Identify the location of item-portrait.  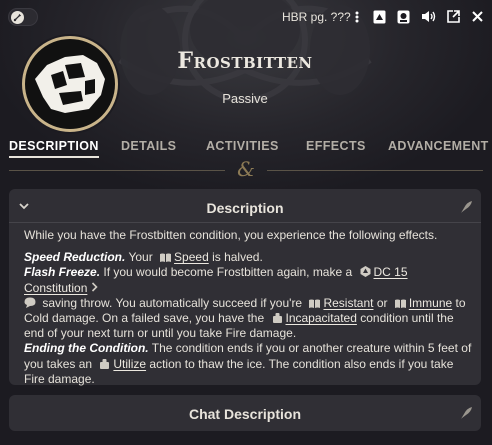
(70, 84).